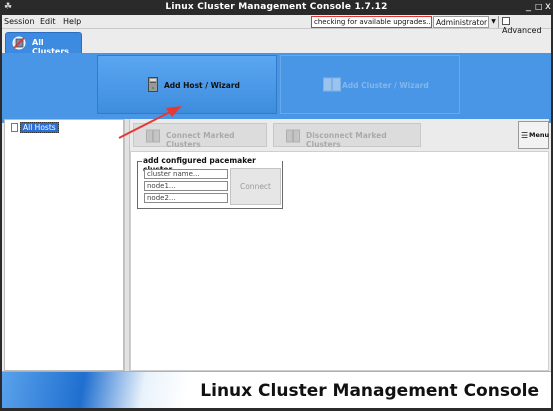  Describe the element at coordinates (19, 21) in the screenshot. I see `menu-session: Session` at that location.